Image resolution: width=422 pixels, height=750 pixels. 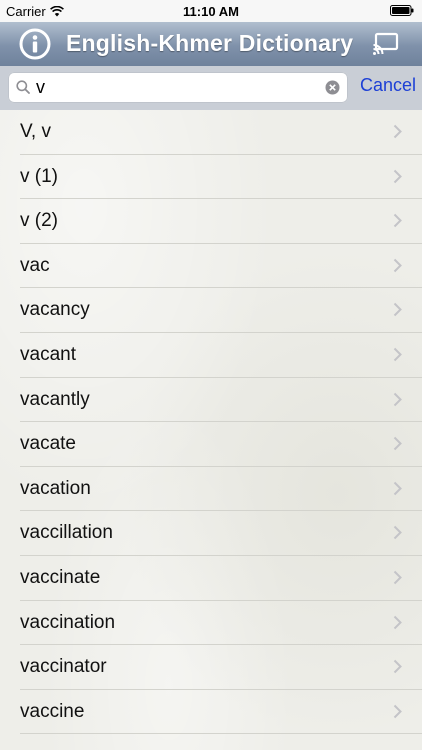 What do you see at coordinates (402, 10) in the screenshot?
I see `battery-icon` at bounding box center [402, 10].